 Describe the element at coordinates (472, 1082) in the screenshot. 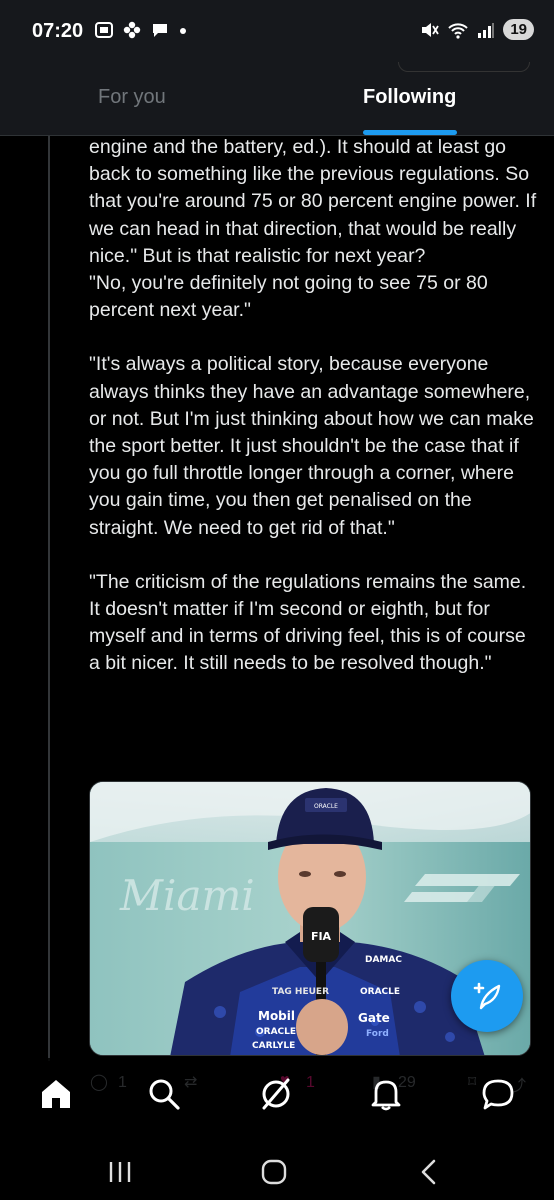

I see `bookmark-icon: ⌑` at that location.